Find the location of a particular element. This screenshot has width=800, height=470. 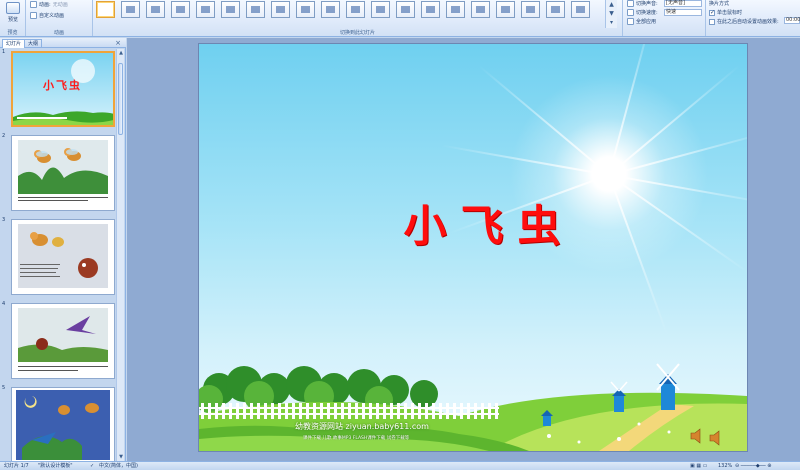

view-buttons: ▣ ▦ ▭ is located at coordinates (698, 466).